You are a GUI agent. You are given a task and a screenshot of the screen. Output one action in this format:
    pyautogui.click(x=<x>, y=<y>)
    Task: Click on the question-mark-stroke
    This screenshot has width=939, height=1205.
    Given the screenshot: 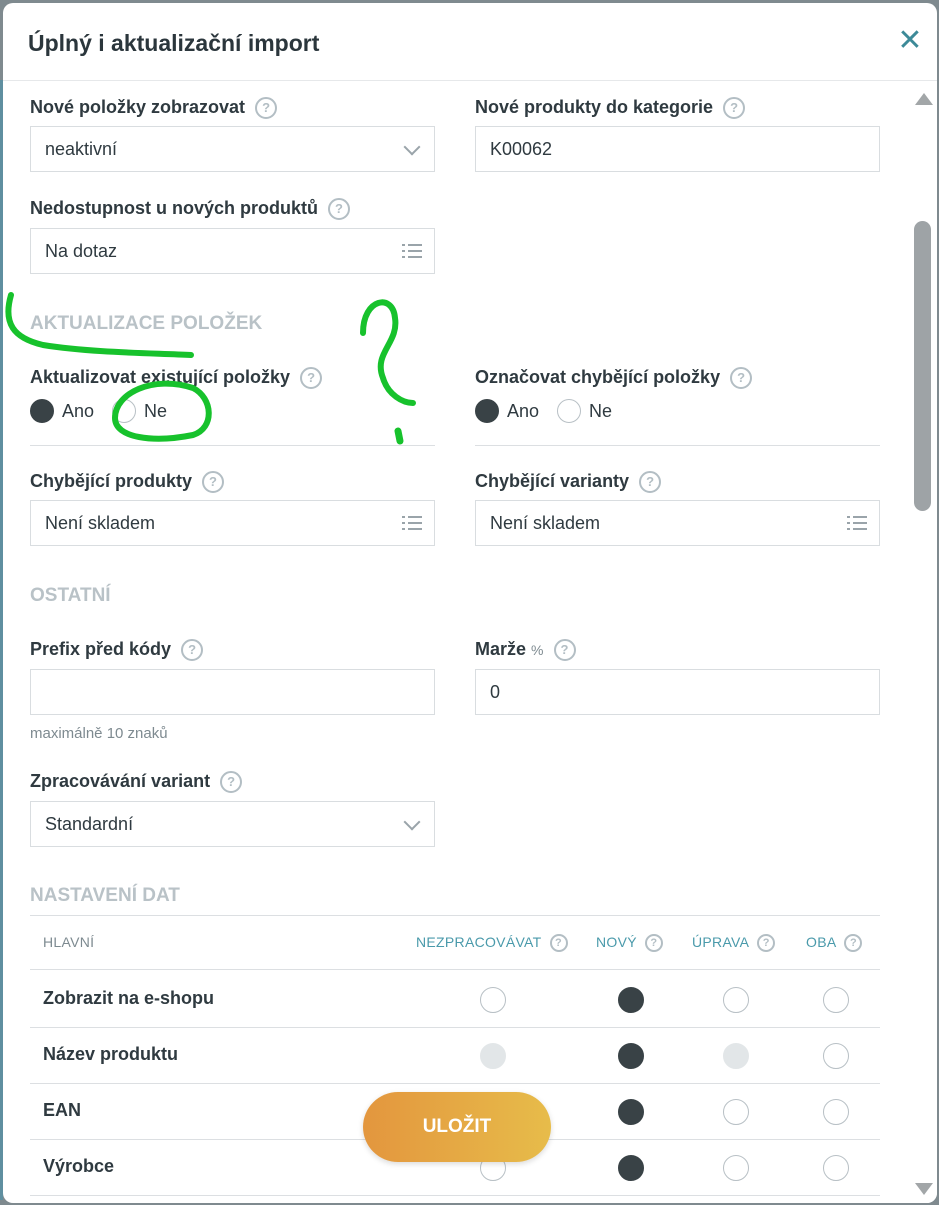 What is the action you would take?
    pyautogui.click(x=388, y=352)
    